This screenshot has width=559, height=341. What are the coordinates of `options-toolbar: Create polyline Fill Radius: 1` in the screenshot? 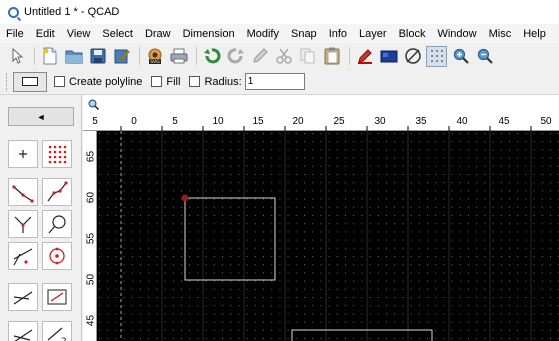 It's located at (279, 82).